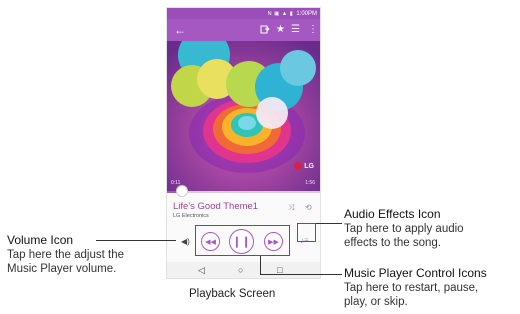 The width and height of the screenshot is (520, 314). Describe the element at coordinates (243, 192) in the screenshot. I see `seek-bar` at that location.